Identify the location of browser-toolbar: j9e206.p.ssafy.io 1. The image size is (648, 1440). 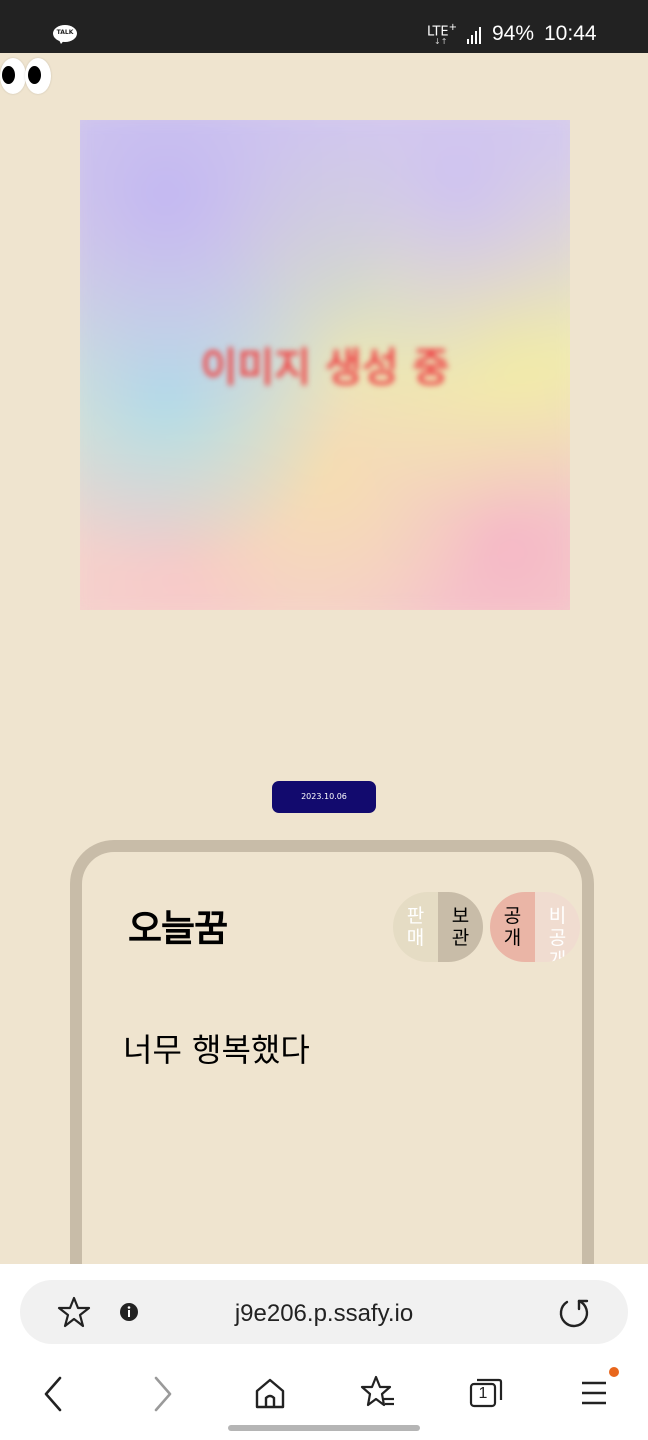
(324, 1352).